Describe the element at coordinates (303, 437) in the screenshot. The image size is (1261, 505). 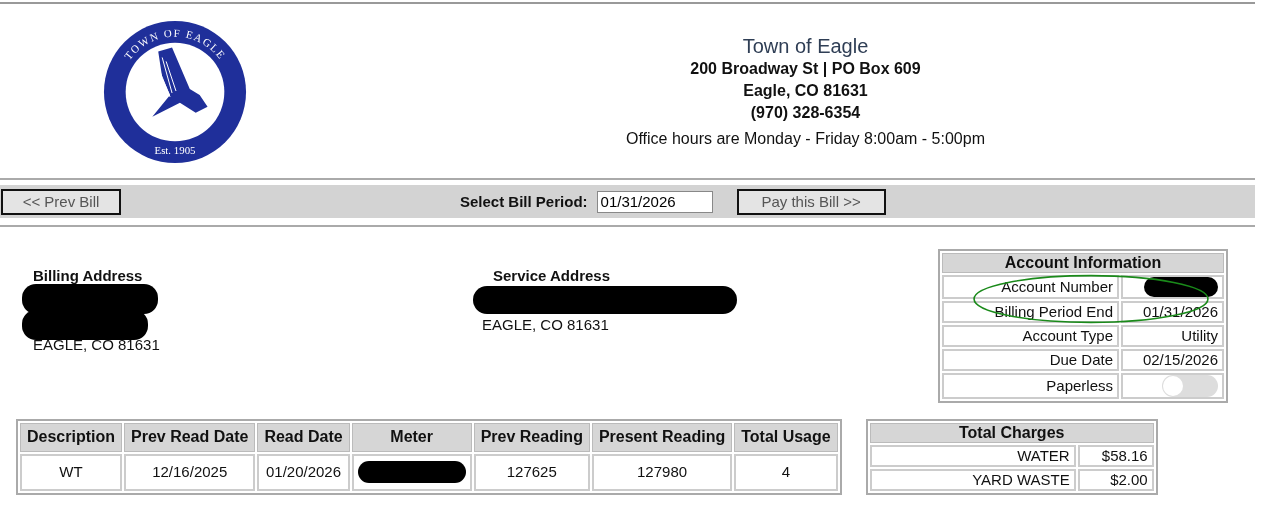
I see `column-header: Read Date` at that location.